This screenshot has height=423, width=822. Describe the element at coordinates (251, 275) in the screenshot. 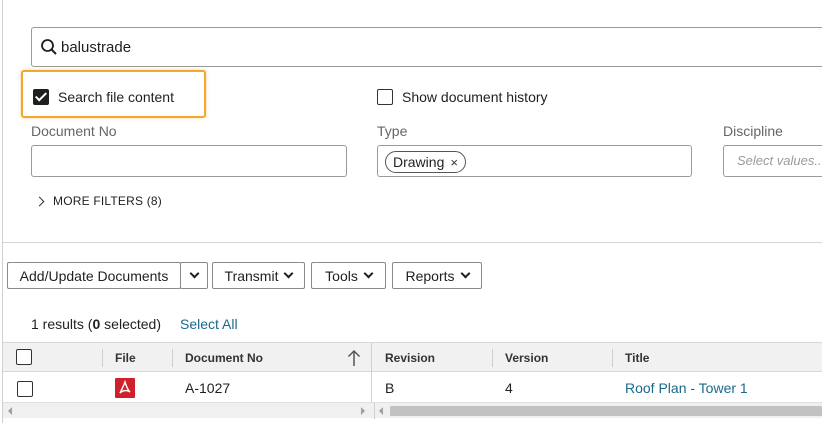

I see `transmit-label: Transmit` at that location.